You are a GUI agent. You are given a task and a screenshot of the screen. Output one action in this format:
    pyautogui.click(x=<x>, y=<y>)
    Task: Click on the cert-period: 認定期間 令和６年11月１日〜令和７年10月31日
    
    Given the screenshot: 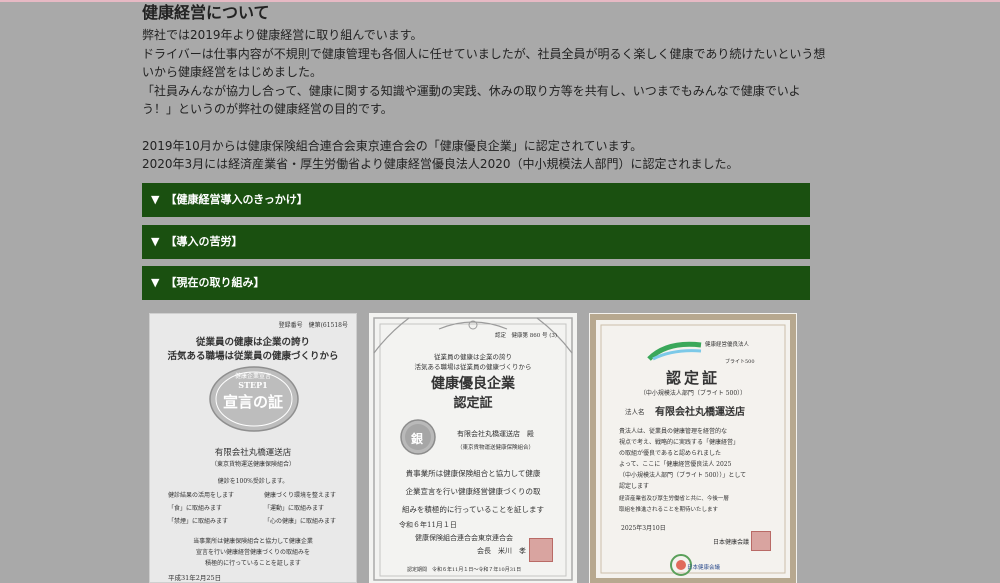 What is the action you would take?
    pyautogui.click(x=464, y=570)
    